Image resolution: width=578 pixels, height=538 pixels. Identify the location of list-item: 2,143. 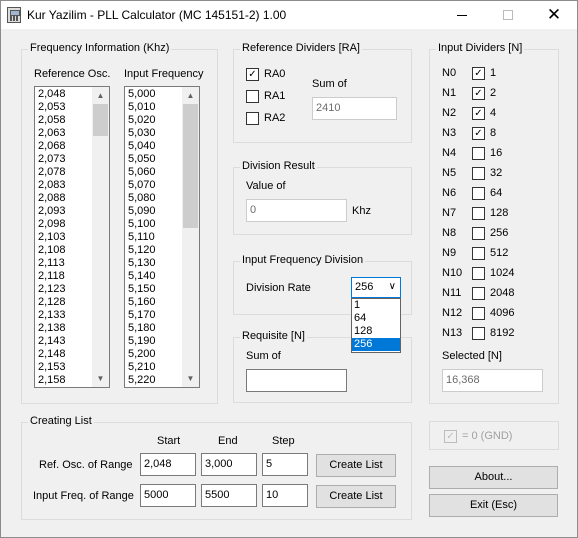
(51, 341).